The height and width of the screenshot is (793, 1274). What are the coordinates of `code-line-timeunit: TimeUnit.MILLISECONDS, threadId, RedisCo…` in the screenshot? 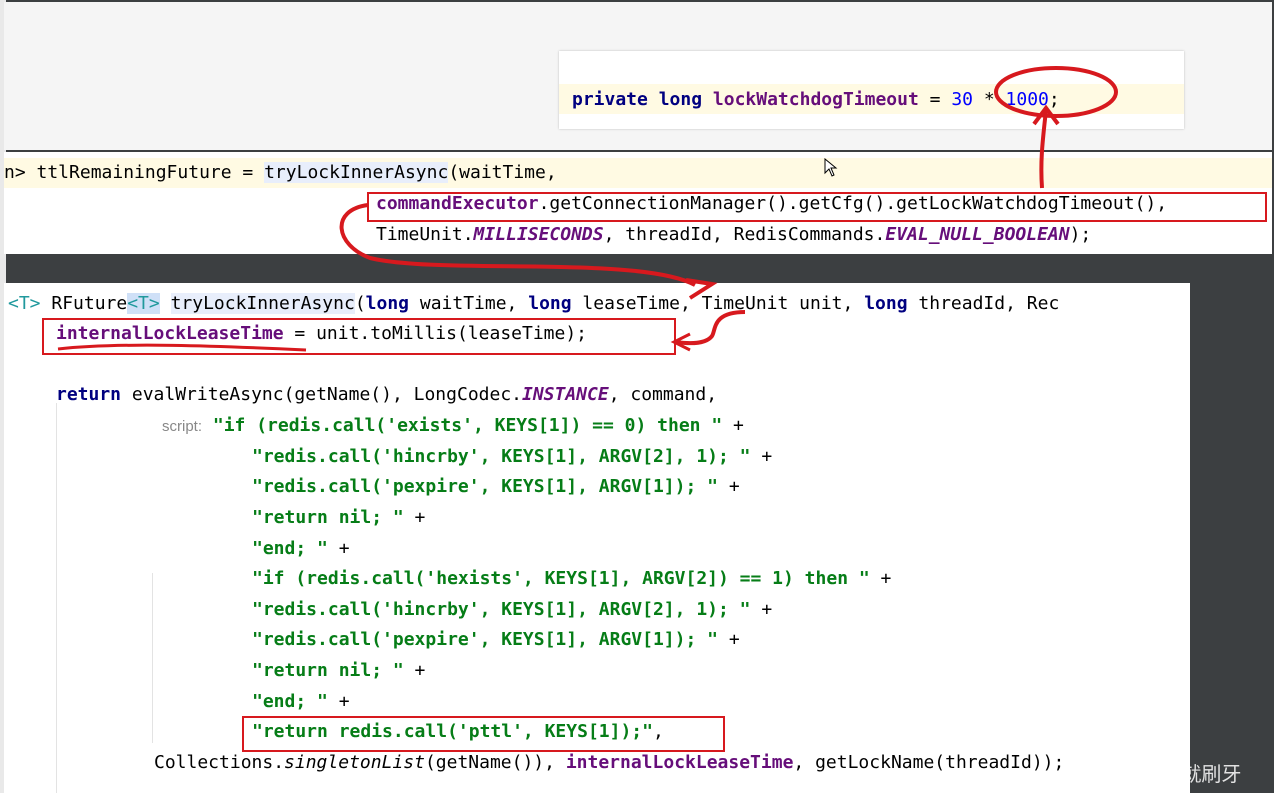 It's located at (733, 235).